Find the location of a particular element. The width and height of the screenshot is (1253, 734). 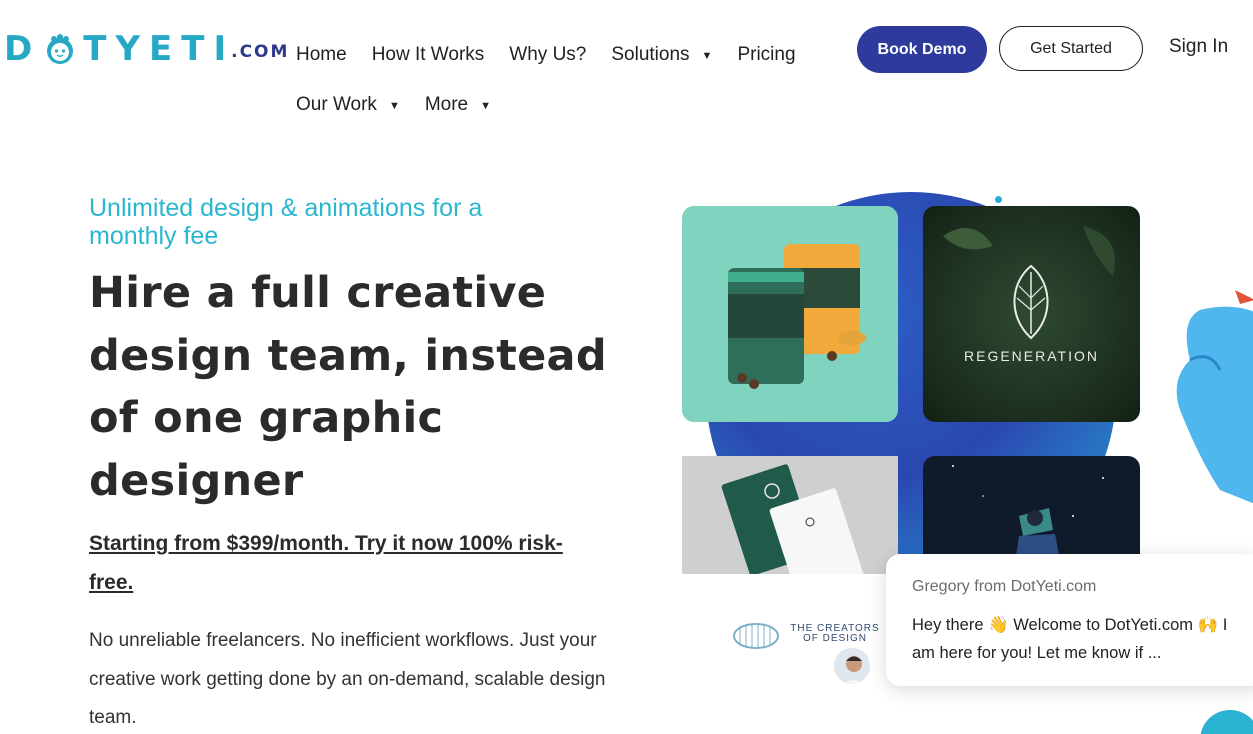

logo-wordmark: D TYETI is located at coordinates (119, 49).